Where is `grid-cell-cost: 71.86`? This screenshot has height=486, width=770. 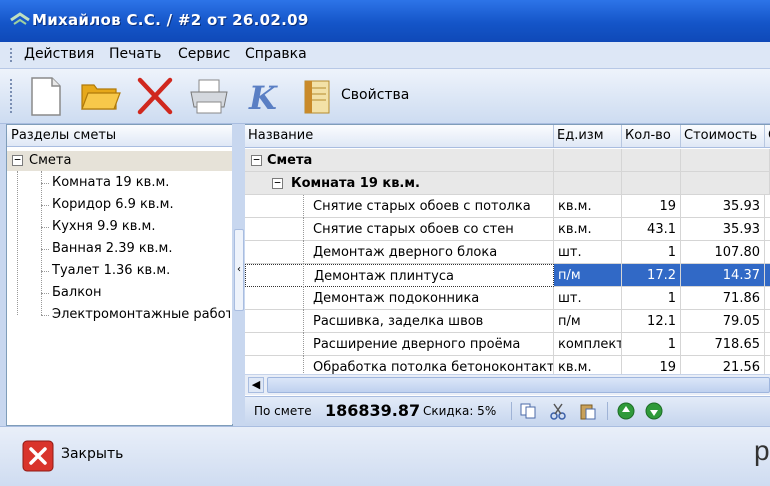 grid-cell-cost: 71.86 is located at coordinates (723, 298).